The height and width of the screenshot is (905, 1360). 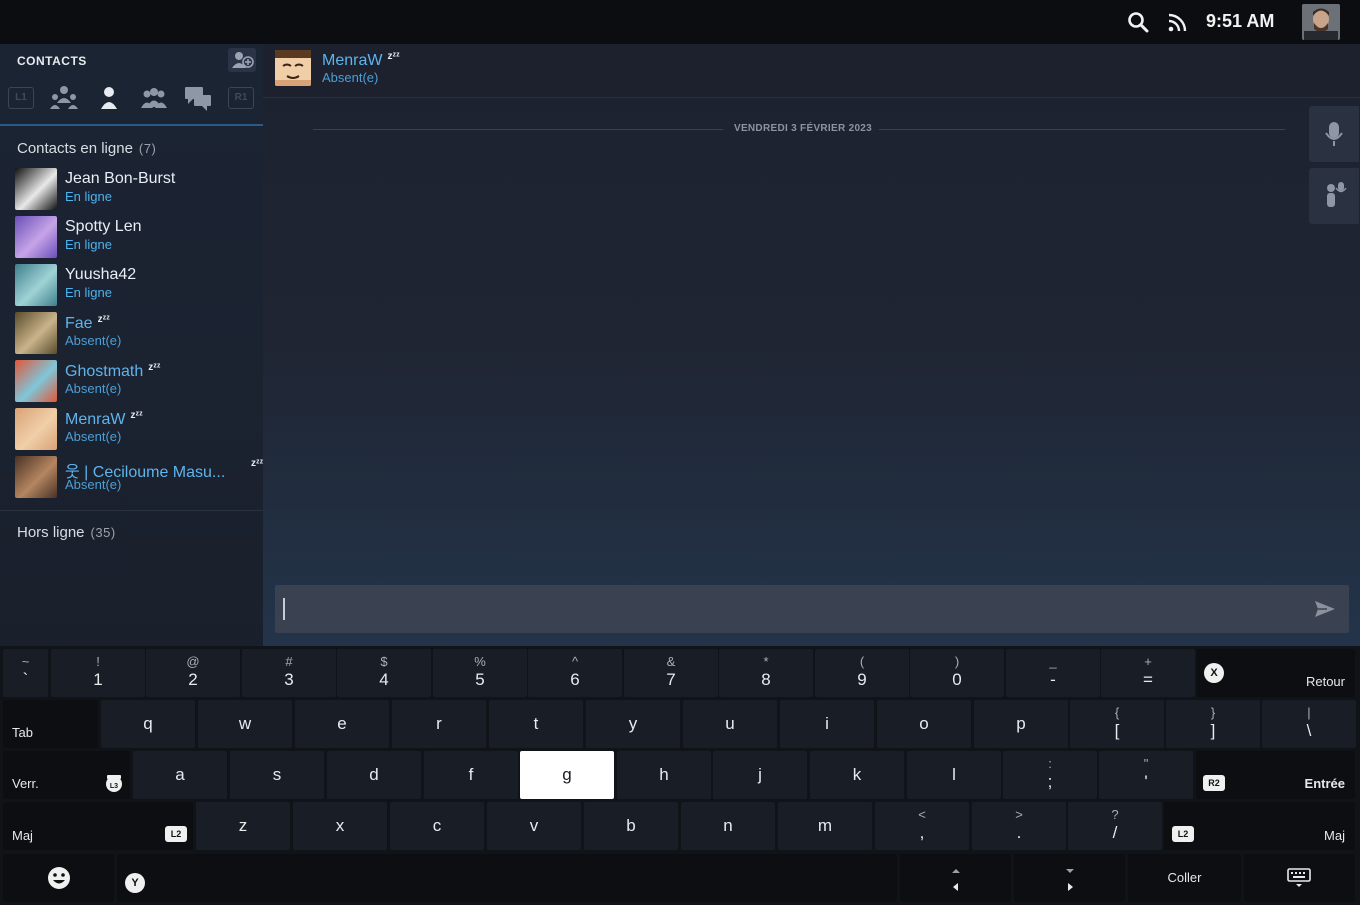 What do you see at coordinates (284, 609) in the screenshot?
I see `text-caret` at bounding box center [284, 609].